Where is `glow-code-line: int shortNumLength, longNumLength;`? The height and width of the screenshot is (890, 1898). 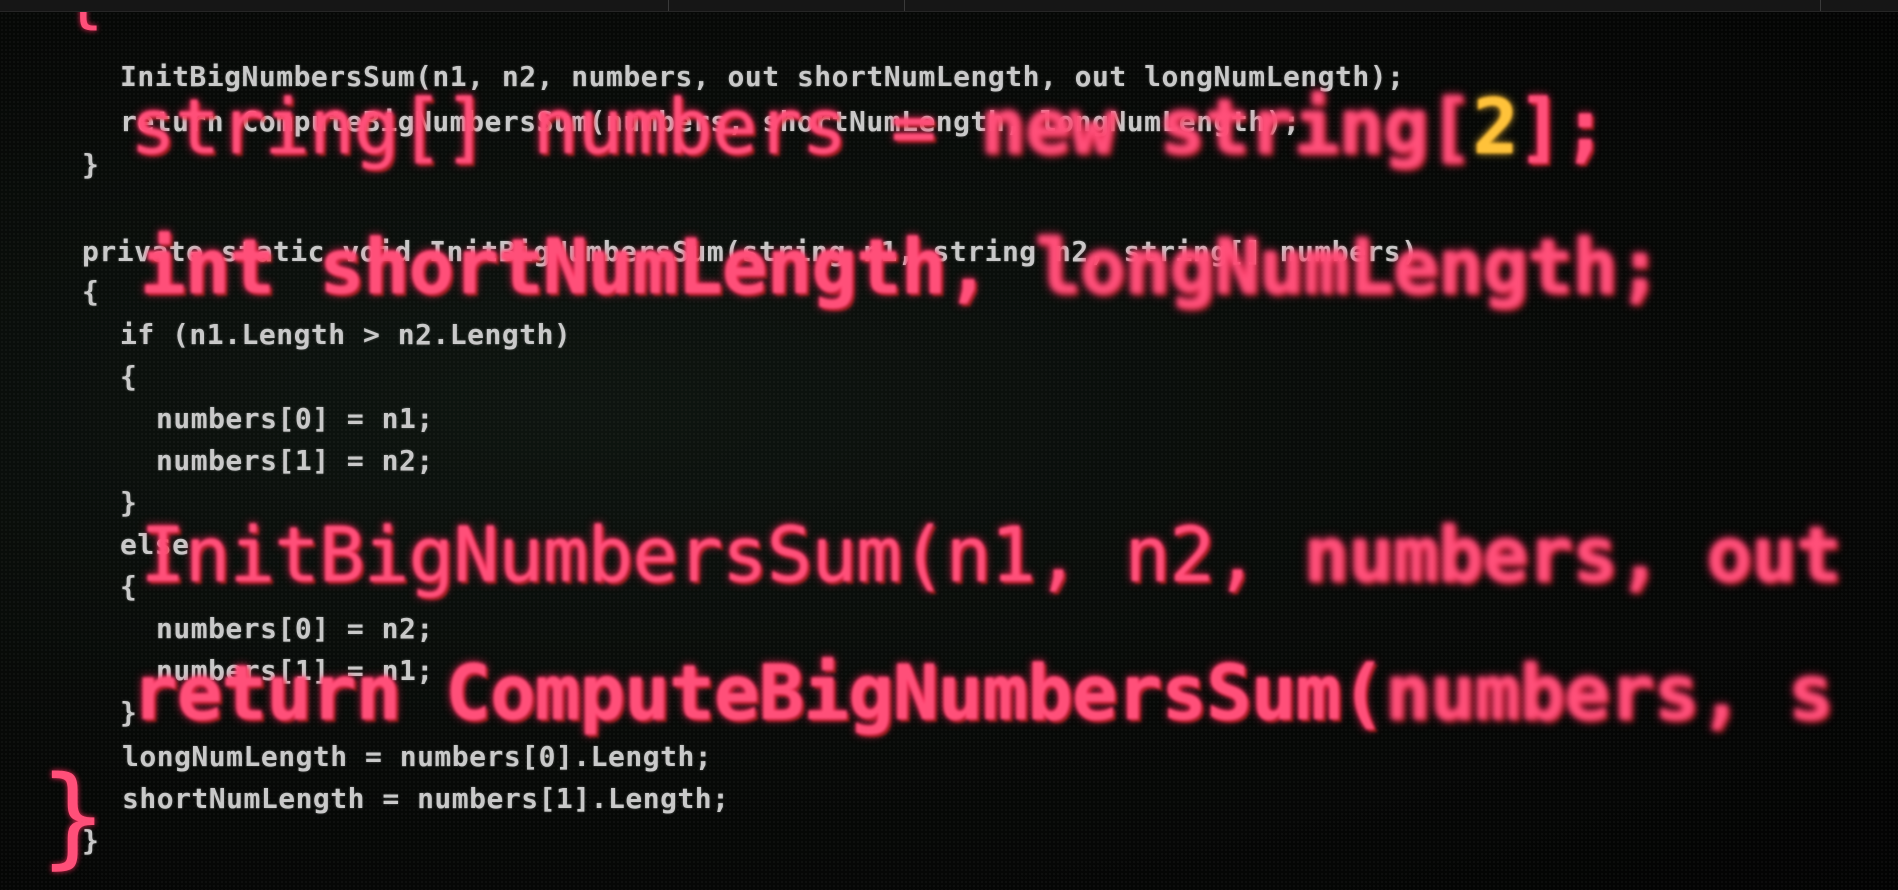 glow-code-line: int shortNumLength, longNumLength; is located at coordinates (901, 266).